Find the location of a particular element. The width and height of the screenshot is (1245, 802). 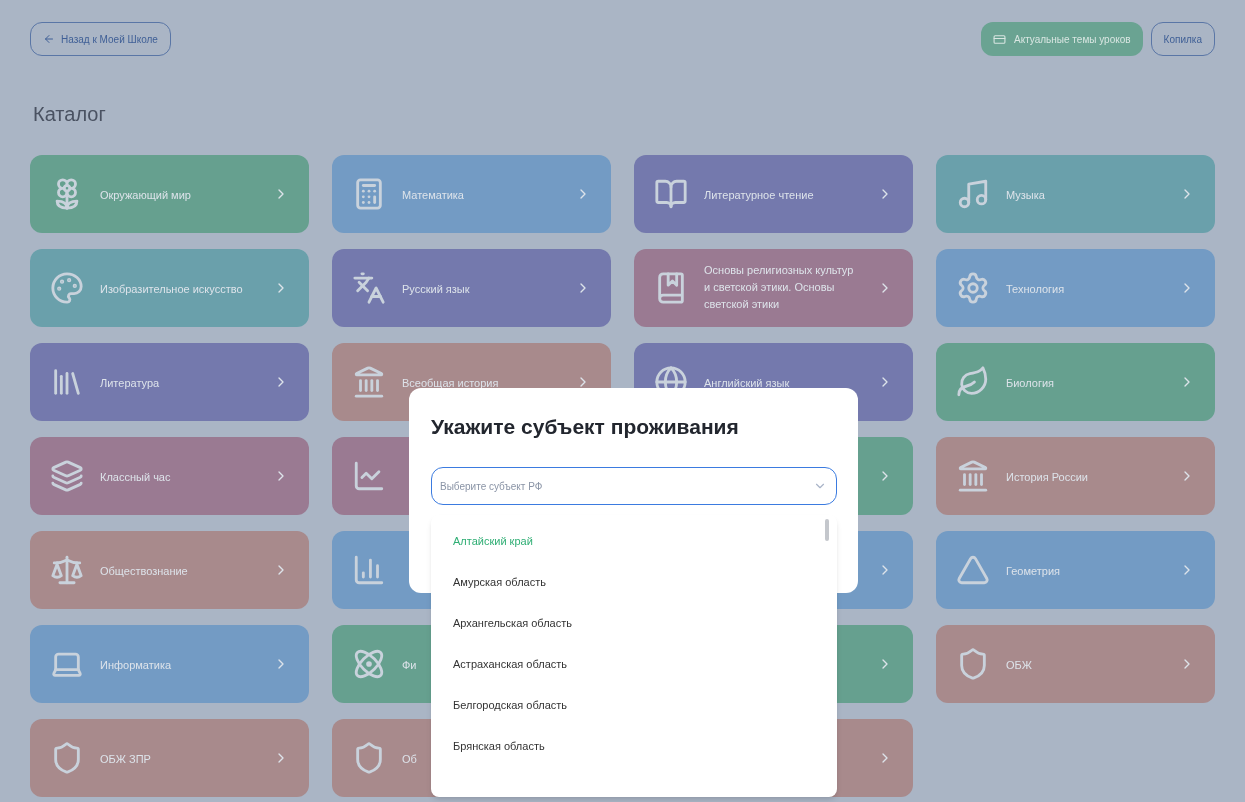

subject-label: Изобразительное искусство is located at coordinates (171, 289).